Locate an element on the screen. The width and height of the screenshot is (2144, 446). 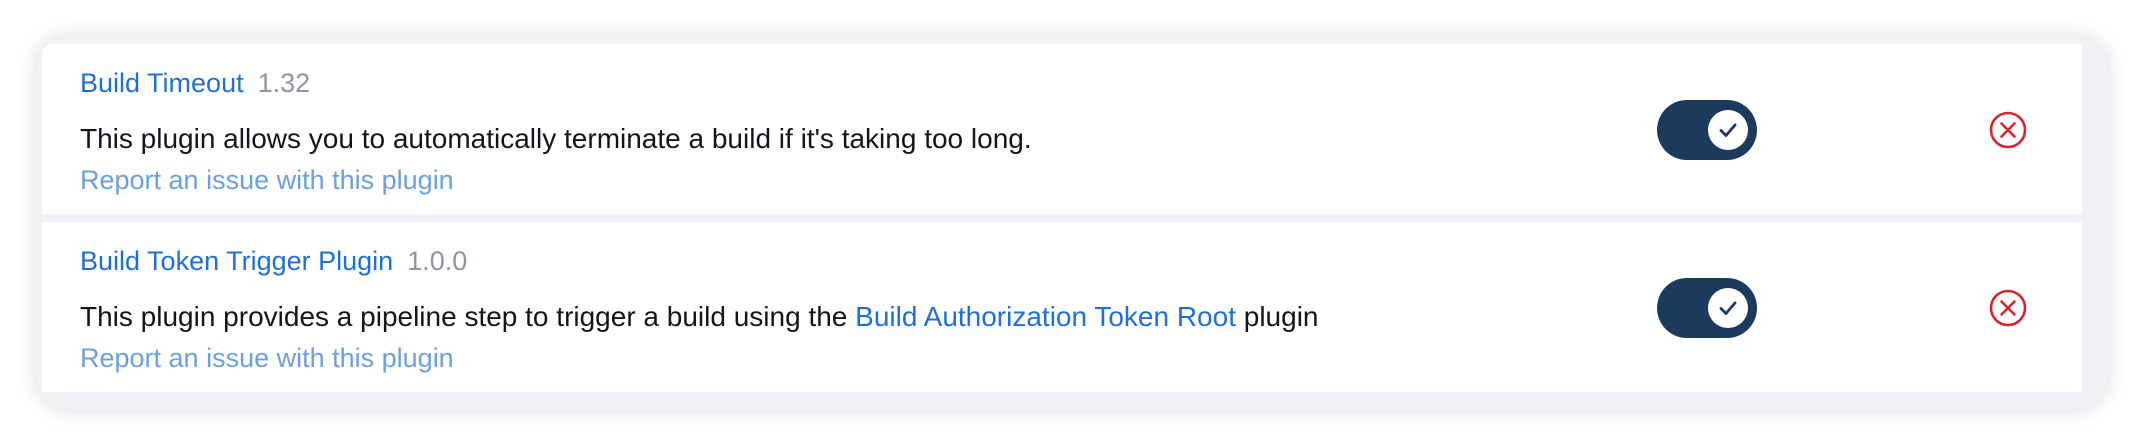
plugin-version: 1.0.0 is located at coordinates (437, 261).